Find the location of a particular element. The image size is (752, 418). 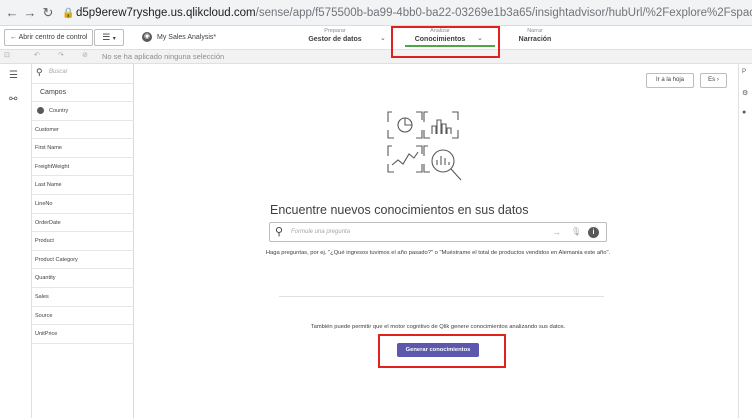

go-to-sheet-button: Ir a la hoja is located at coordinates (670, 80).